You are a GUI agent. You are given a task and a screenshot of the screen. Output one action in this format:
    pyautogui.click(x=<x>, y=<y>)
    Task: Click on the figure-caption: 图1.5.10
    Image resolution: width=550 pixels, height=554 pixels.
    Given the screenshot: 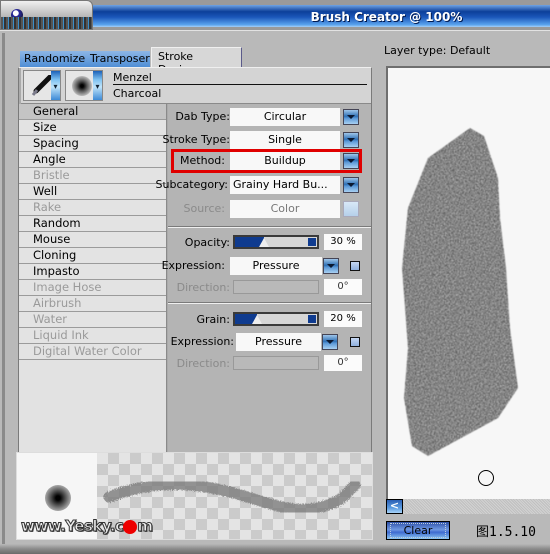 What is the action you would take?
    pyautogui.click(x=506, y=532)
    